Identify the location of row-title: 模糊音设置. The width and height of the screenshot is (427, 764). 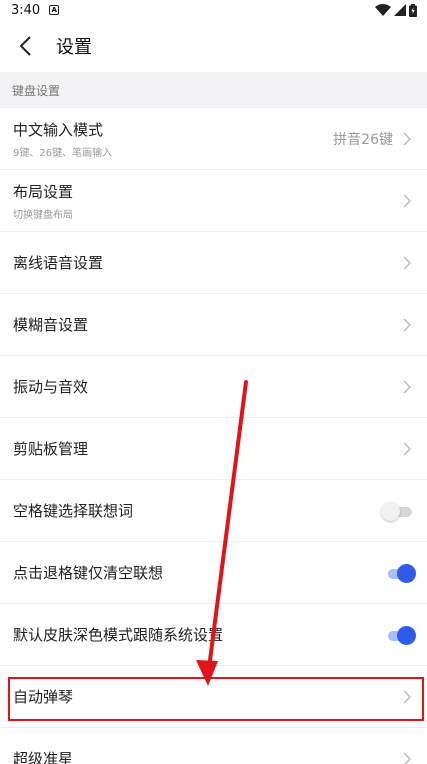
(51, 325).